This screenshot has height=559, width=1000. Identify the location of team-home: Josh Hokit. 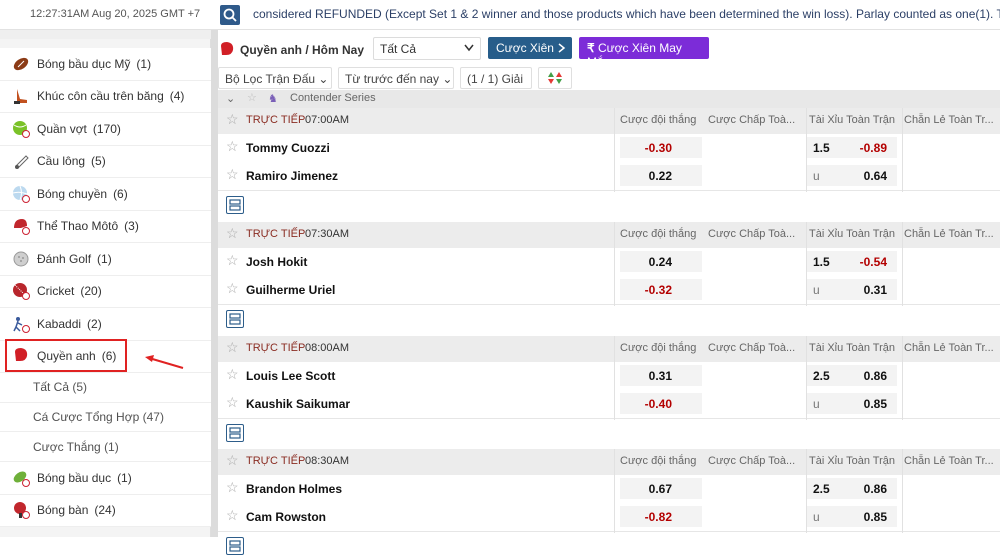
(277, 261).